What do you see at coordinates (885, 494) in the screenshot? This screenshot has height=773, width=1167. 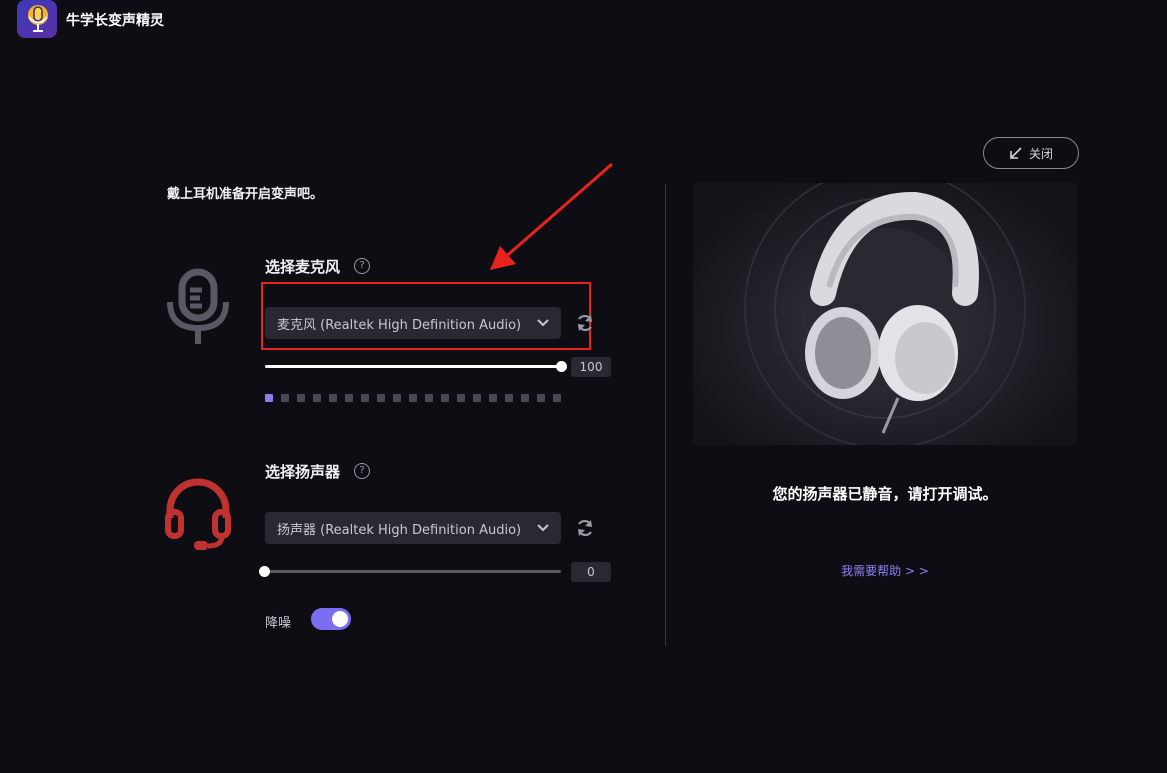 I see `speaker-muted-message: 您的扬声器已静音，请打开调试。` at bounding box center [885, 494].